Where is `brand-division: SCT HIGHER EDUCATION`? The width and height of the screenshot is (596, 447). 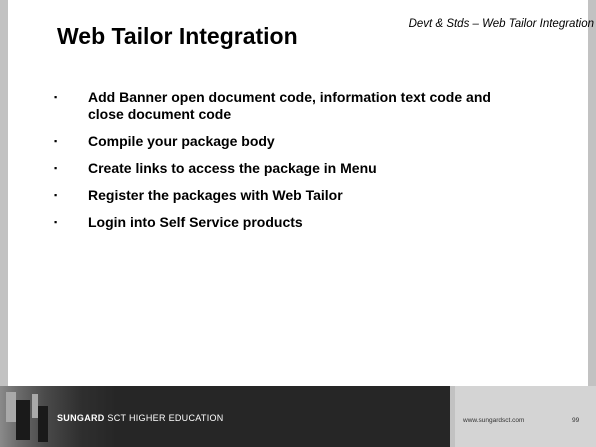
brand-division: SCT HIGHER EDUCATION is located at coordinates (165, 418).